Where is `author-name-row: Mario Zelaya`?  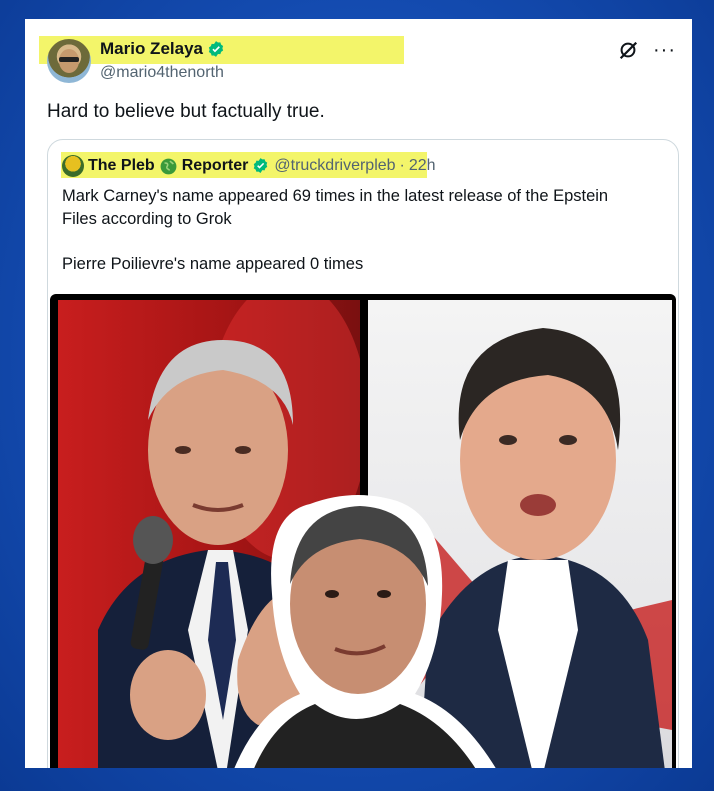
author-name-row: Mario Zelaya is located at coordinates (162, 49).